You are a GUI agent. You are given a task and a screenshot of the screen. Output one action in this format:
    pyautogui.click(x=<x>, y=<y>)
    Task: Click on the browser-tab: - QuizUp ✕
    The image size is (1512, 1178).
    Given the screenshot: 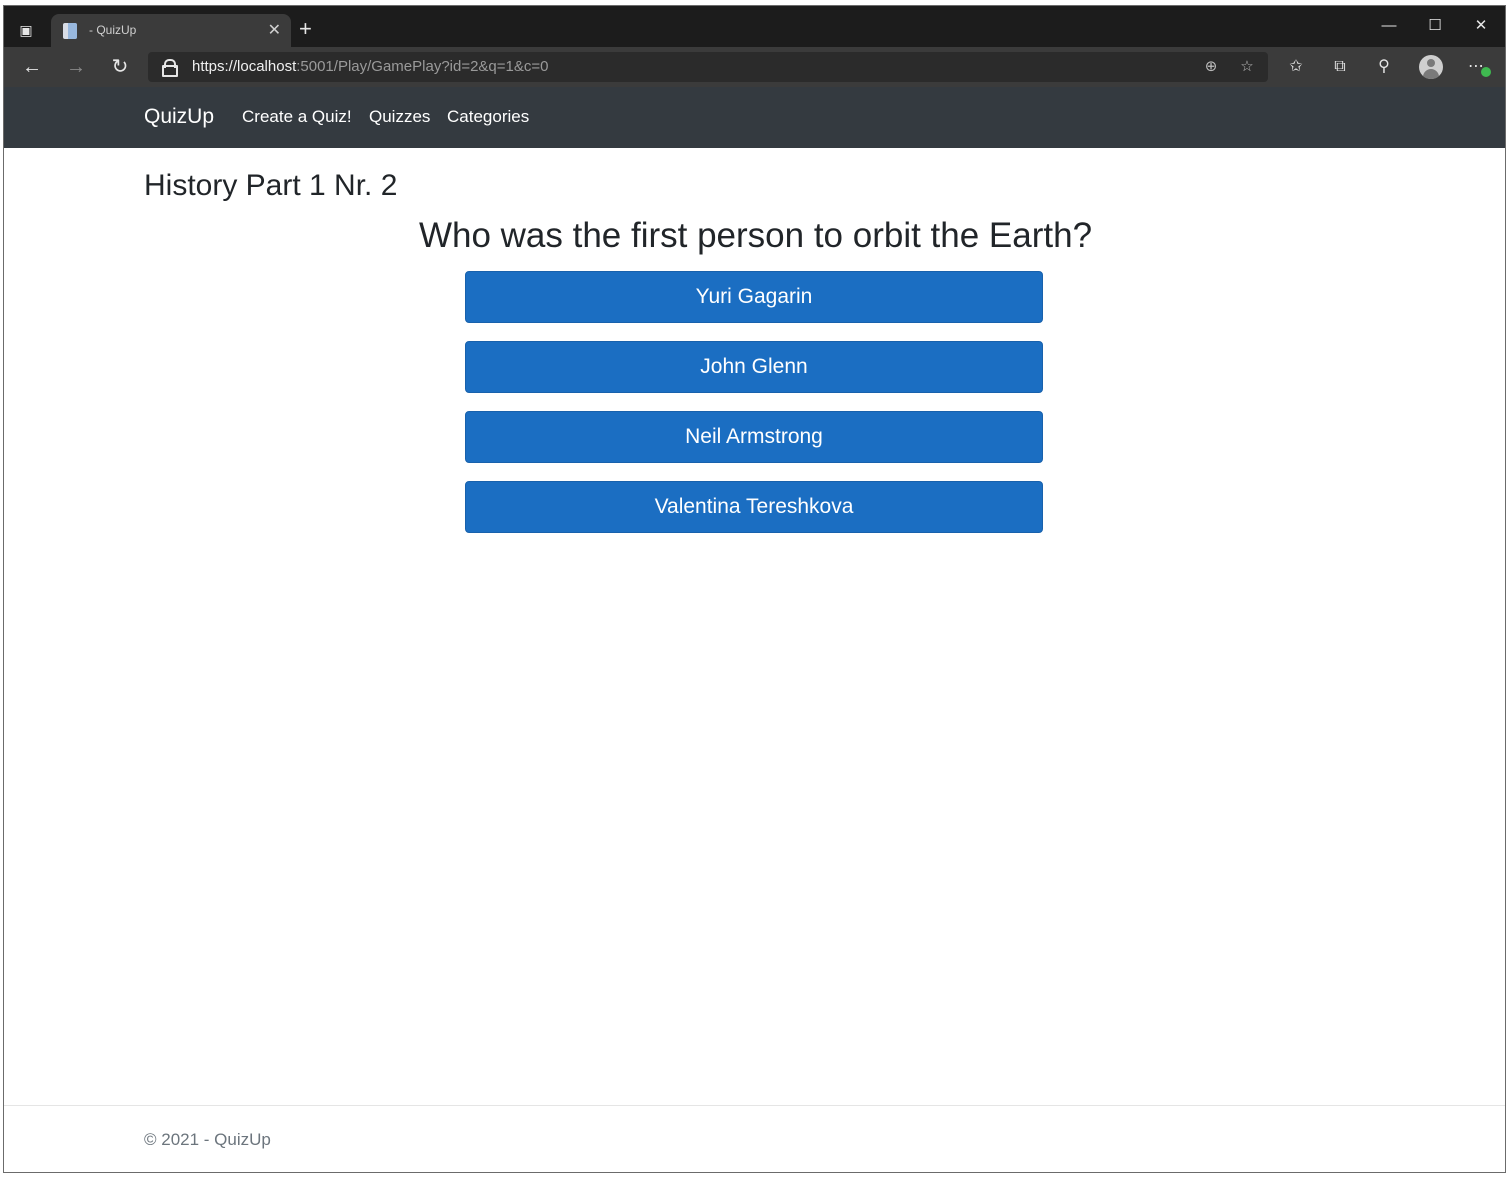 What is the action you would take?
    pyautogui.click(x=171, y=30)
    